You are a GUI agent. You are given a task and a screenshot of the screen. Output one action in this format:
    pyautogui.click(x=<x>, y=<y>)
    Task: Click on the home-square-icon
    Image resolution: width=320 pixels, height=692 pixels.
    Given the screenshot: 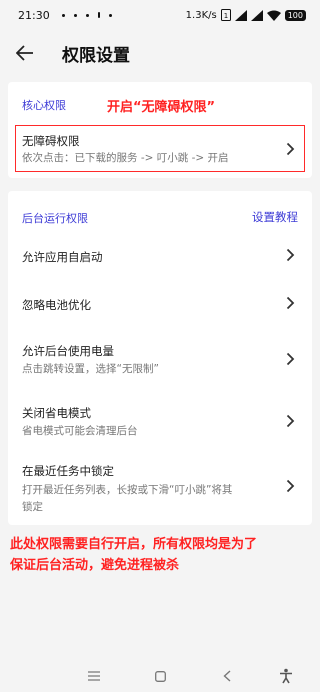 What is the action you would take?
    pyautogui.click(x=160, y=676)
    